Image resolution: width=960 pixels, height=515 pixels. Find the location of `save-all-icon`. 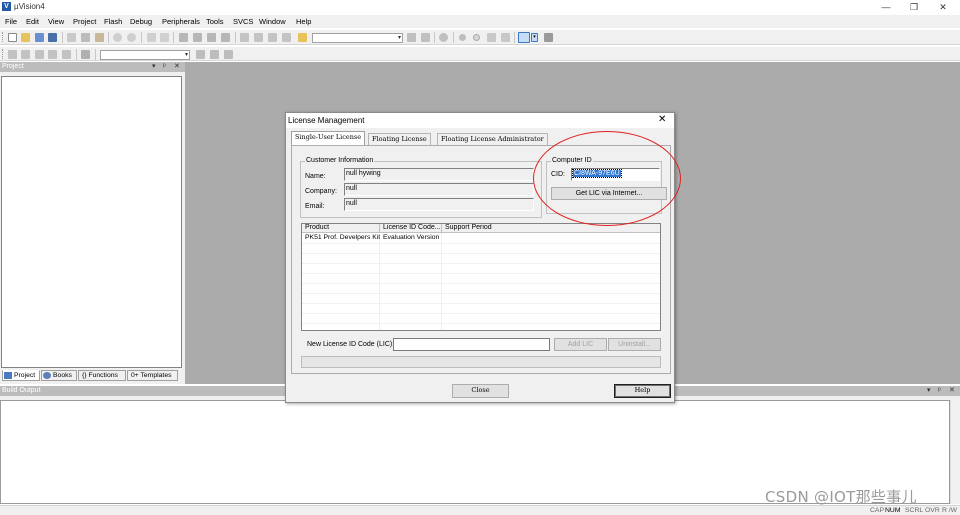

save-all-icon is located at coordinates (52, 37).